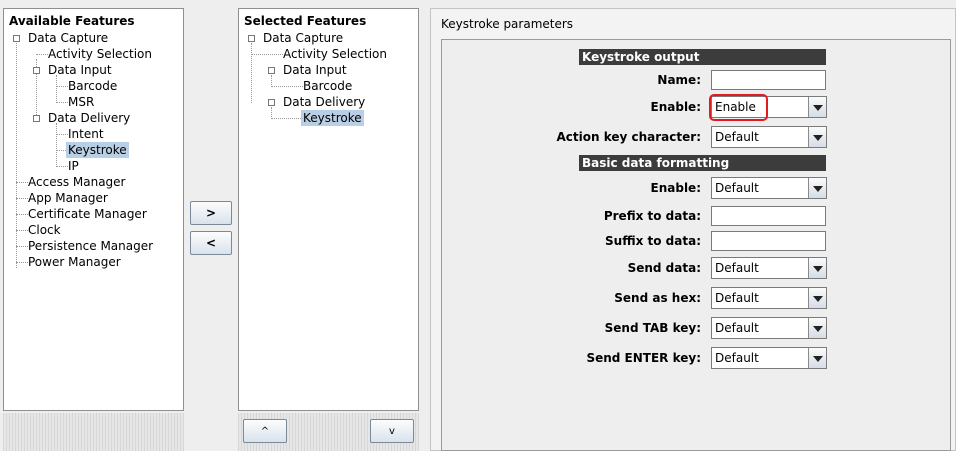 The height and width of the screenshot is (451, 956). Describe the element at coordinates (36, 70) in the screenshot. I see `expand-data-input-icon` at that location.